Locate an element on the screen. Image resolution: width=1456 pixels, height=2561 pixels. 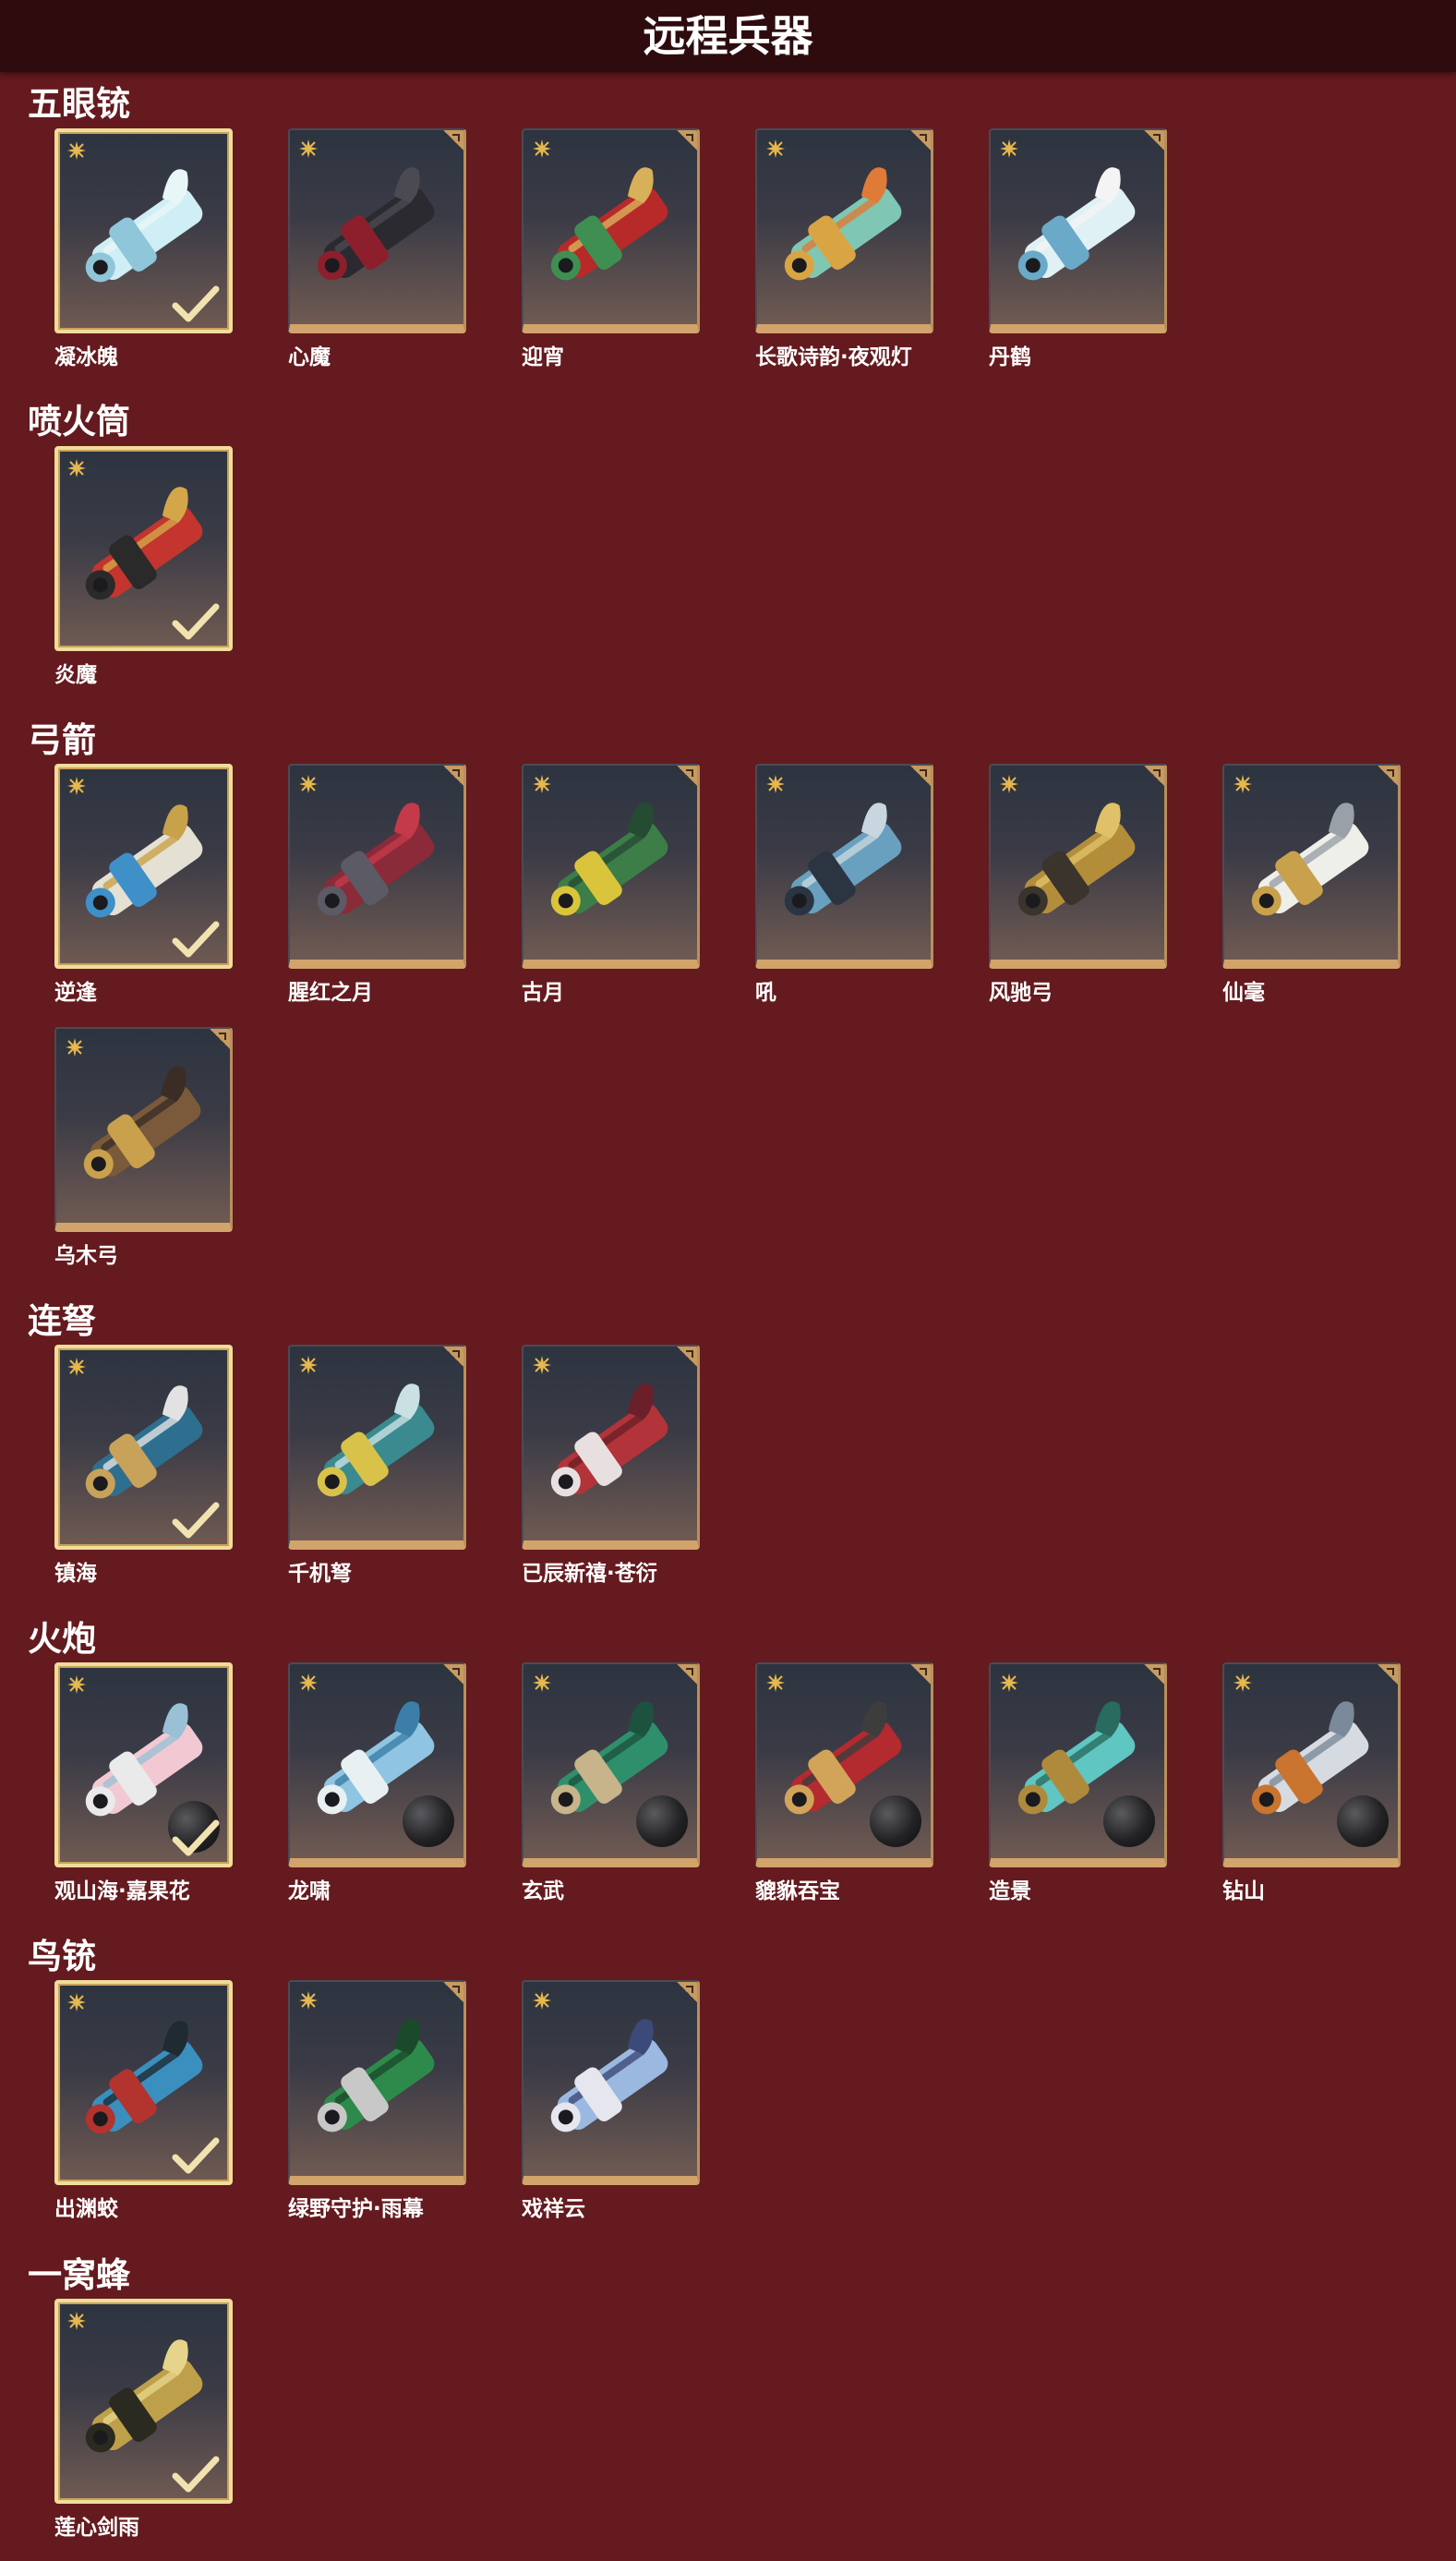
weapon-item: 戏祥云 is located at coordinates (613, 2101).